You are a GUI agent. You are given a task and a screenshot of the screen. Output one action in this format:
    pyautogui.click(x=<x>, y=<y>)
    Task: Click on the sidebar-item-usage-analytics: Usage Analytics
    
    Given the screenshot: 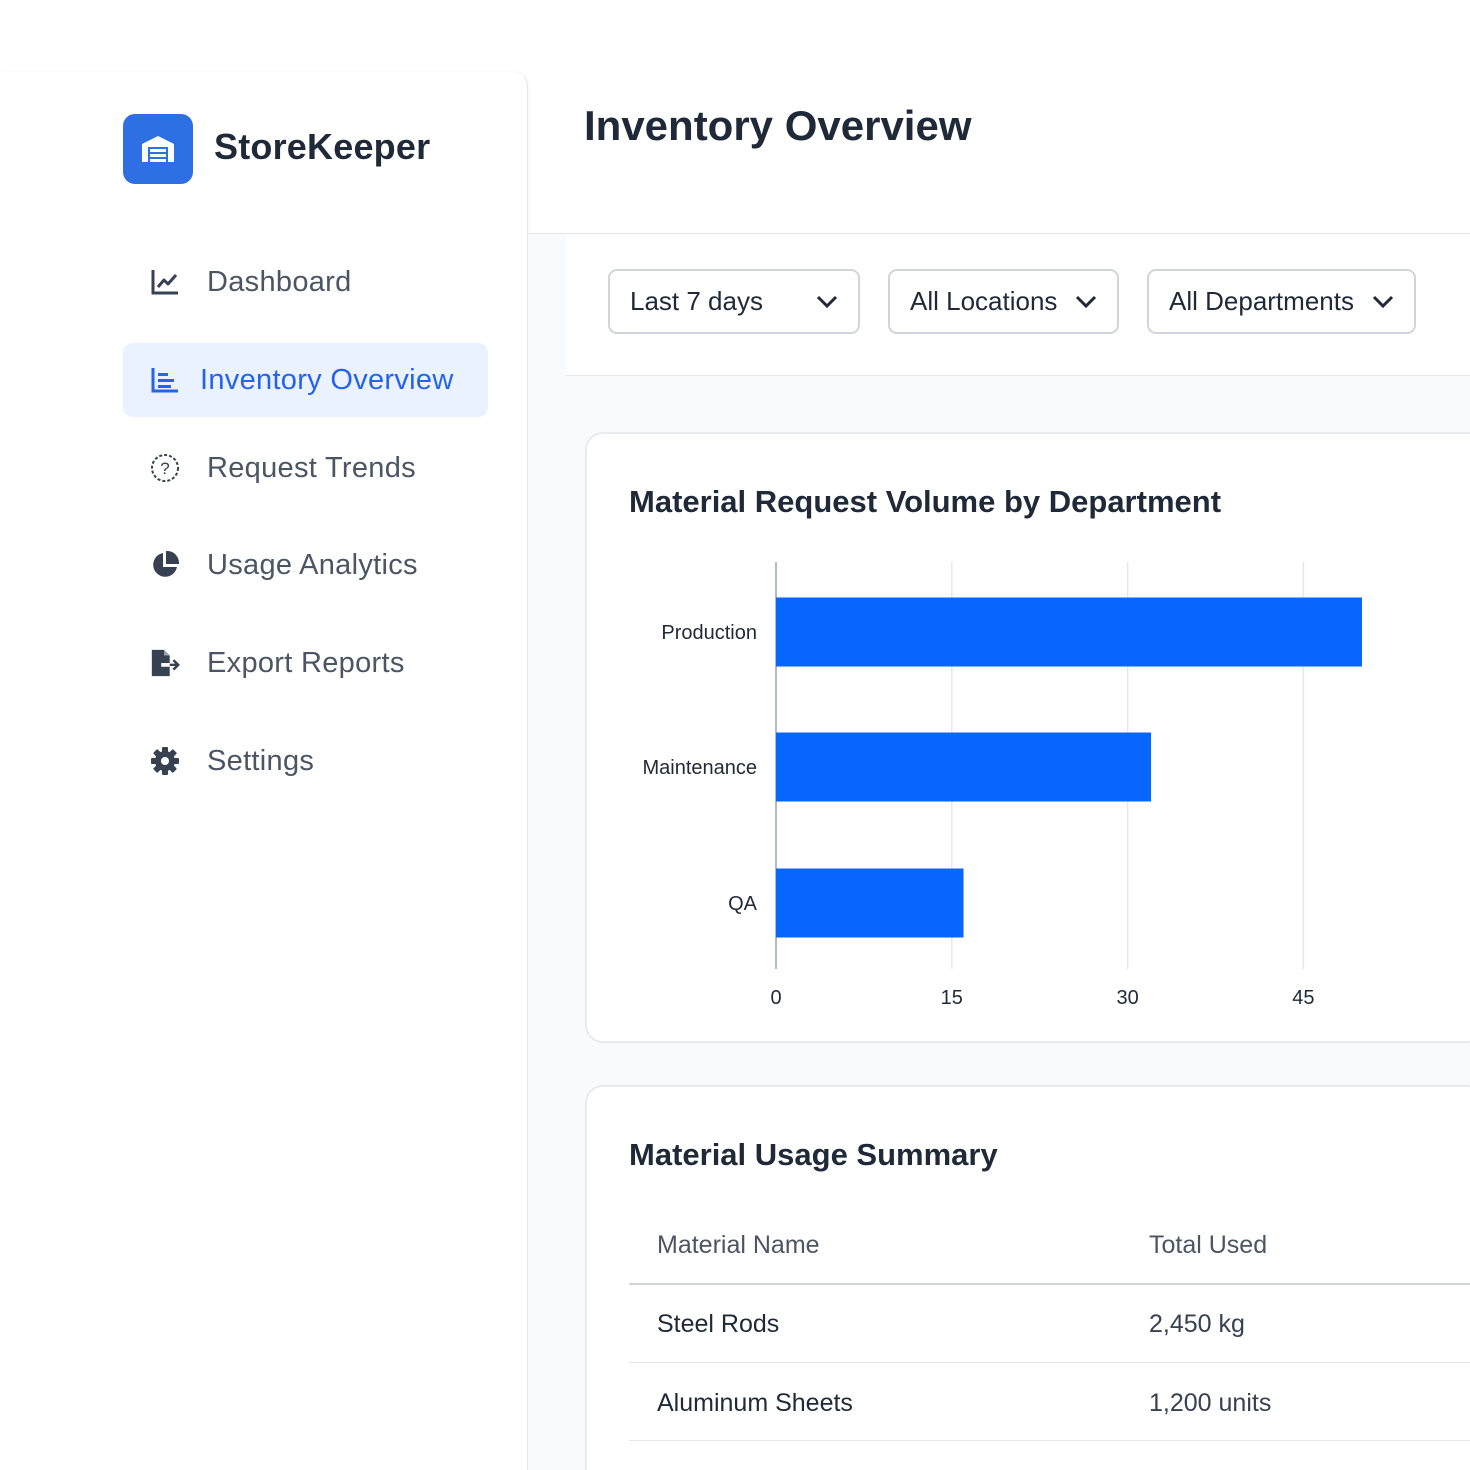 What is the action you would take?
    pyautogui.click(x=305, y=565)
    